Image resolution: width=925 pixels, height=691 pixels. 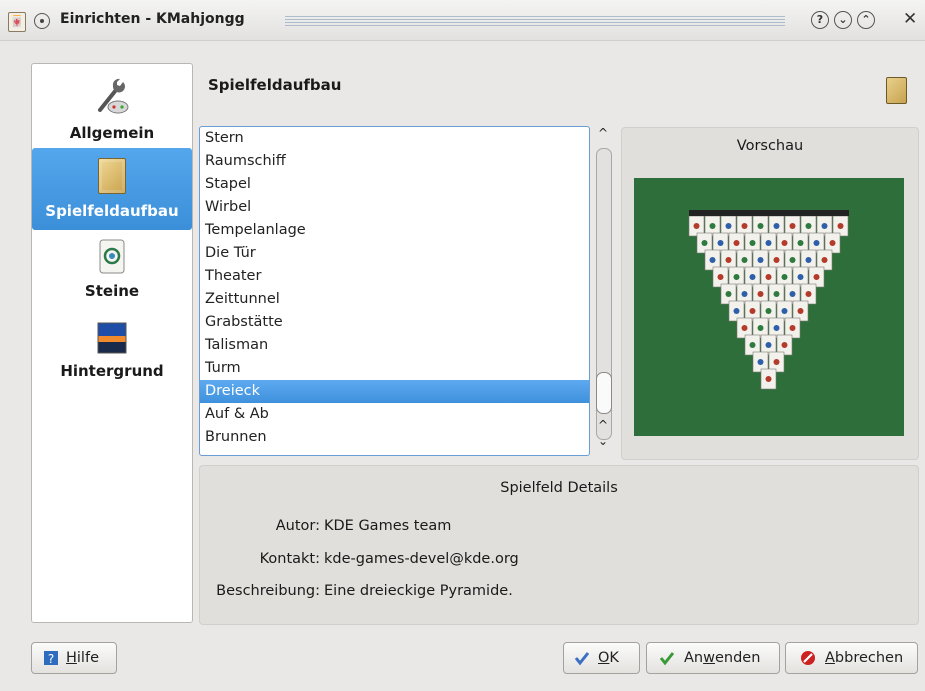 I want to click on layout-list-item: Die Tür, so click(x=394, y=253).